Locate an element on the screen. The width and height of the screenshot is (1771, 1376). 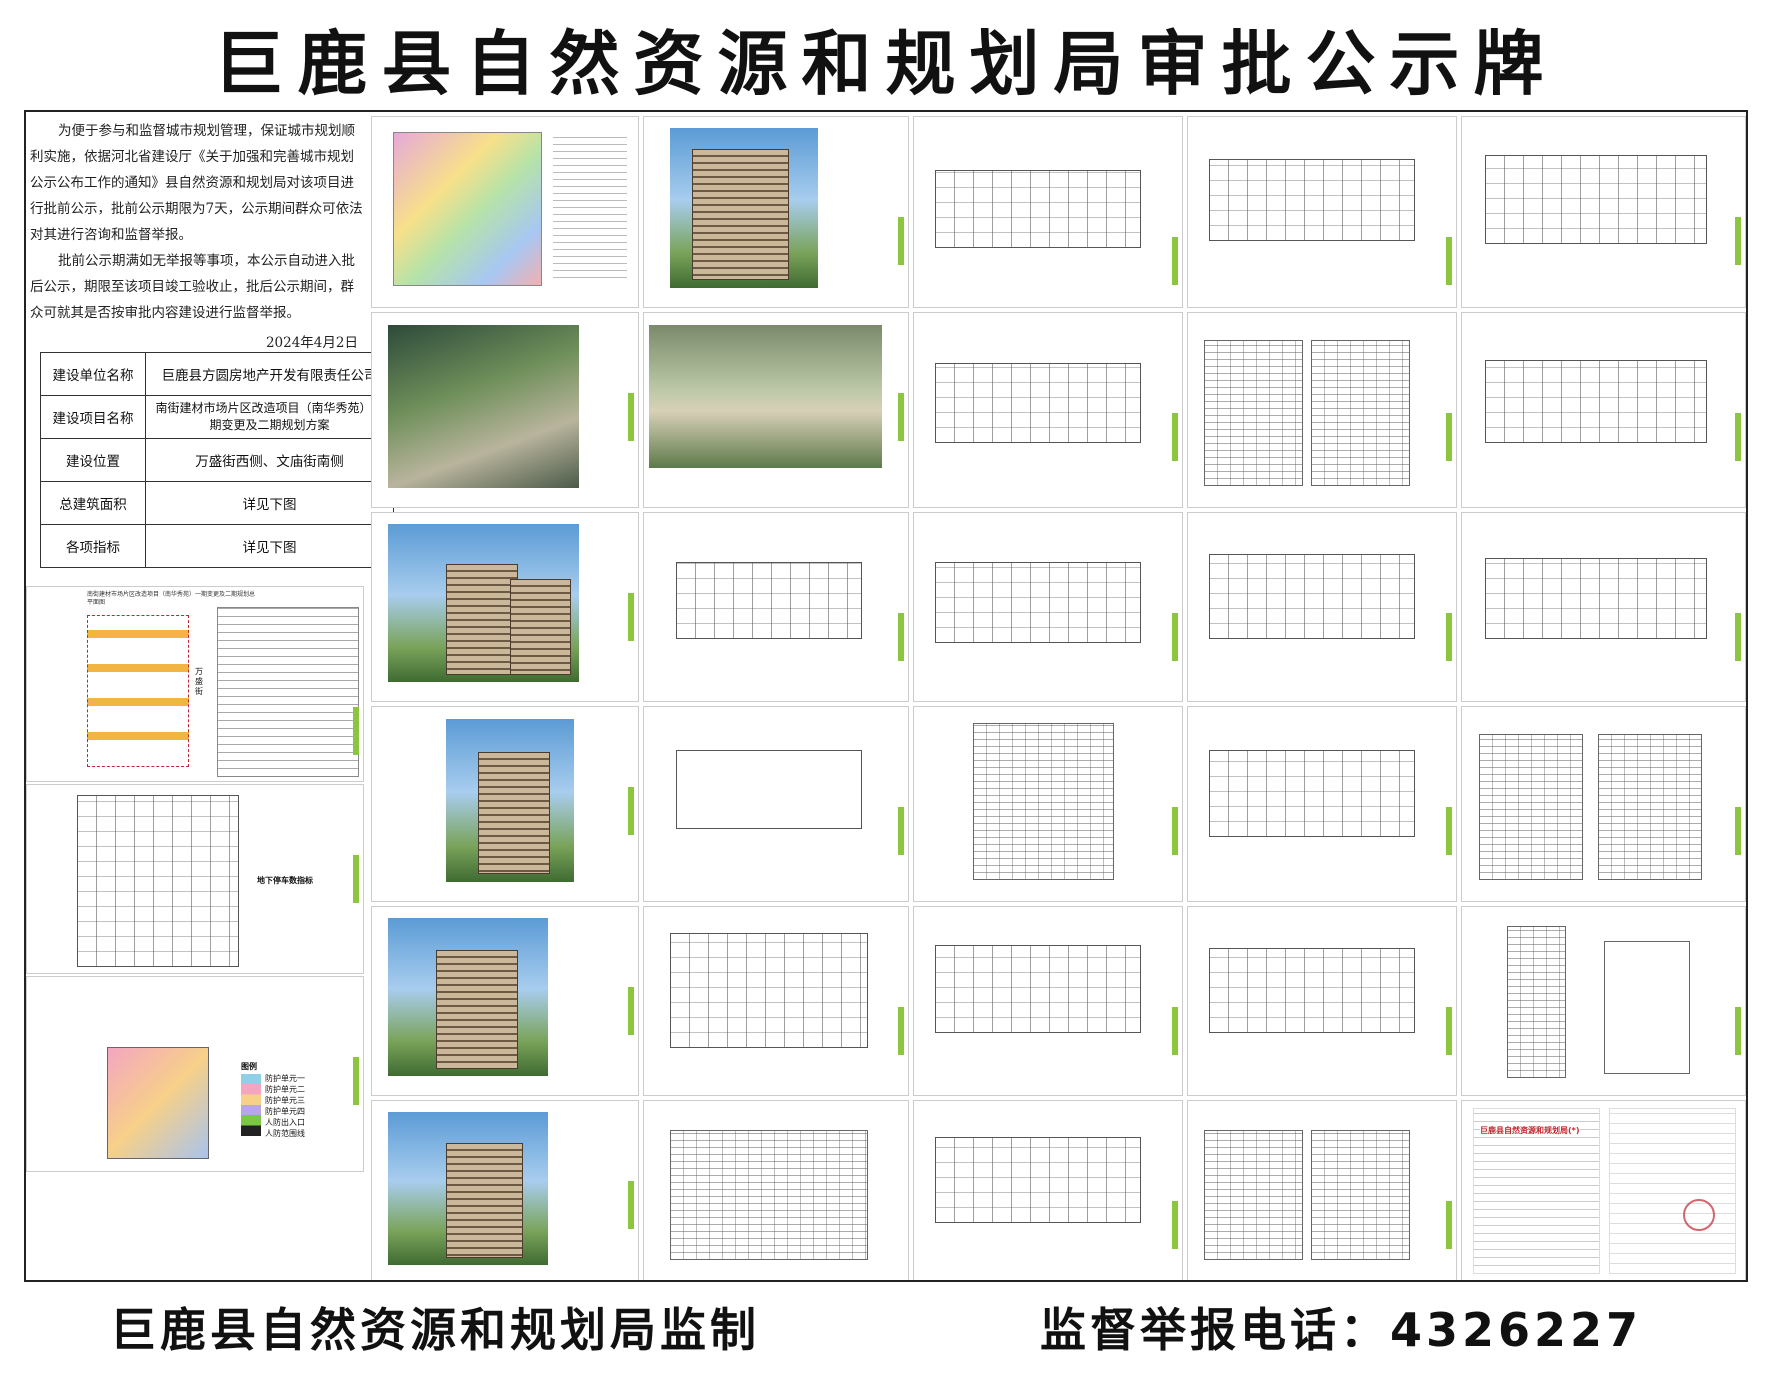
site-plan-panel: 南街建材市场片区改造项目（南华秀苑）一期变更及二期规划总平面图 万盛街 is located at coordinates (195, 684).